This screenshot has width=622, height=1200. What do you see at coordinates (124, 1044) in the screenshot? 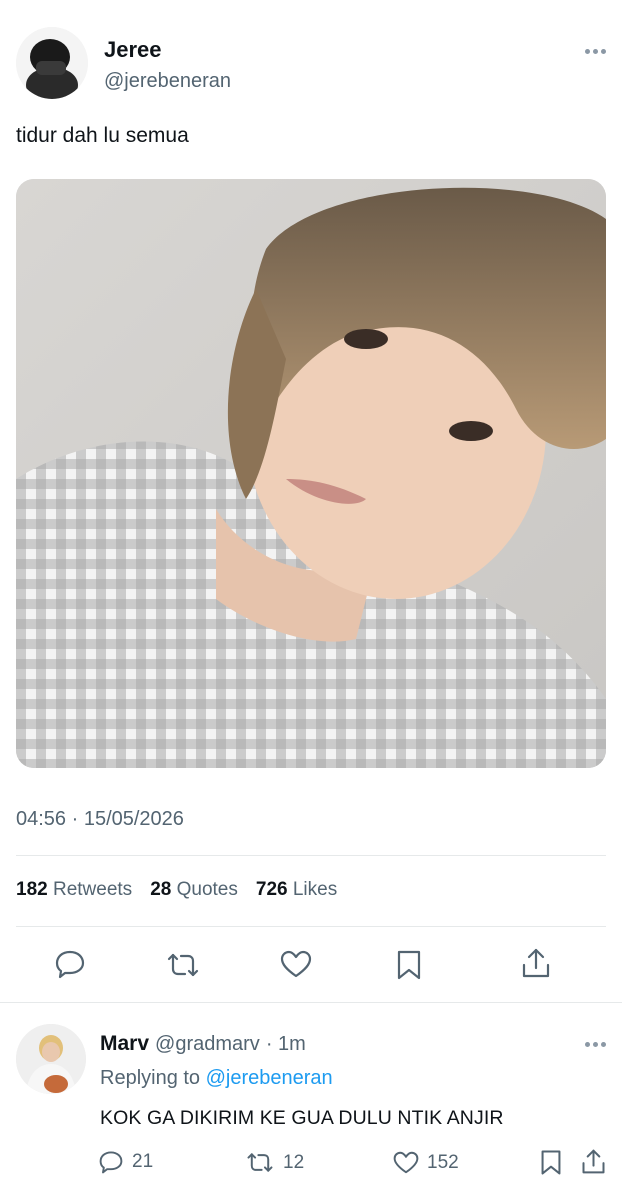
I see `reply-author-name: Marv` at bounding box center [124, 1044].